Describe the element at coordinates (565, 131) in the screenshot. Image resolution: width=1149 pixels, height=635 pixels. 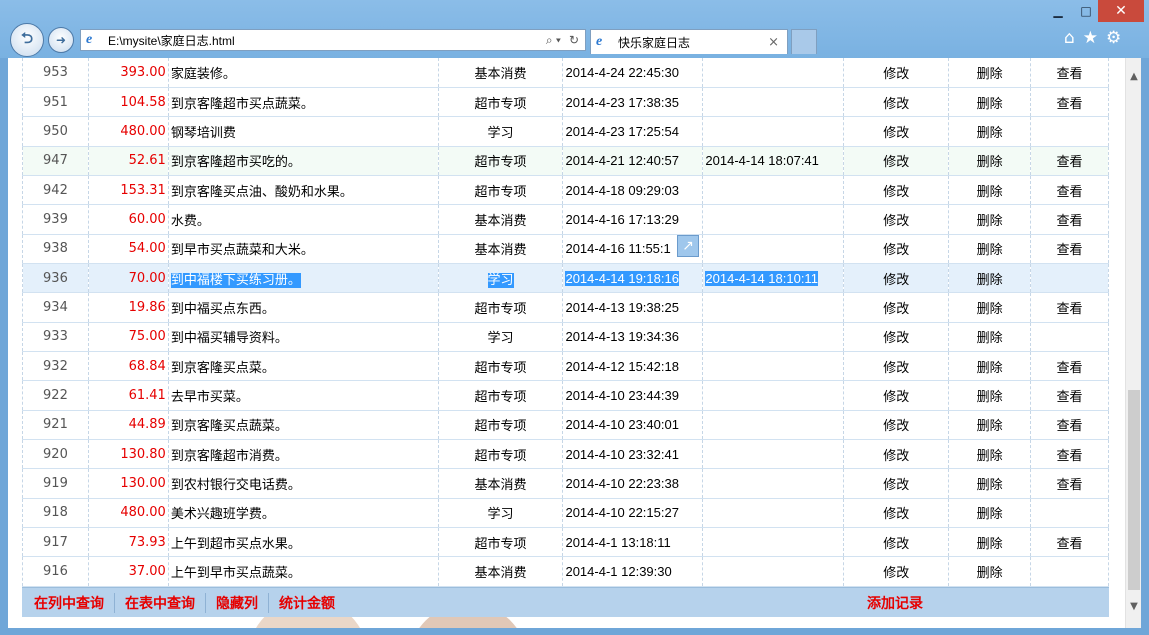
I see `table-row: 950 480.00 钢琴培训费 学习 2014-4-23 17:25:54 修改 删除` at that location.